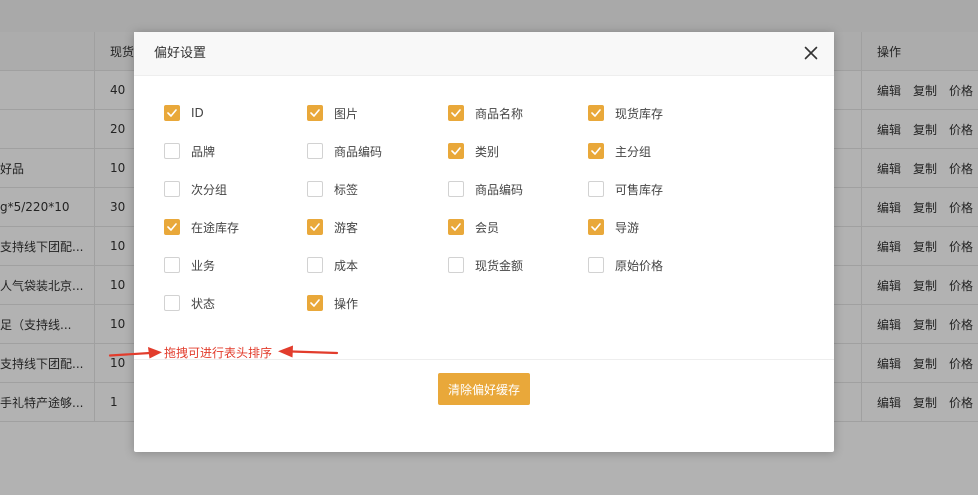 Image resolution: width=978 pixels, height=495 pixels. I want to click on column-option: 在途库存, so click(201, 227).